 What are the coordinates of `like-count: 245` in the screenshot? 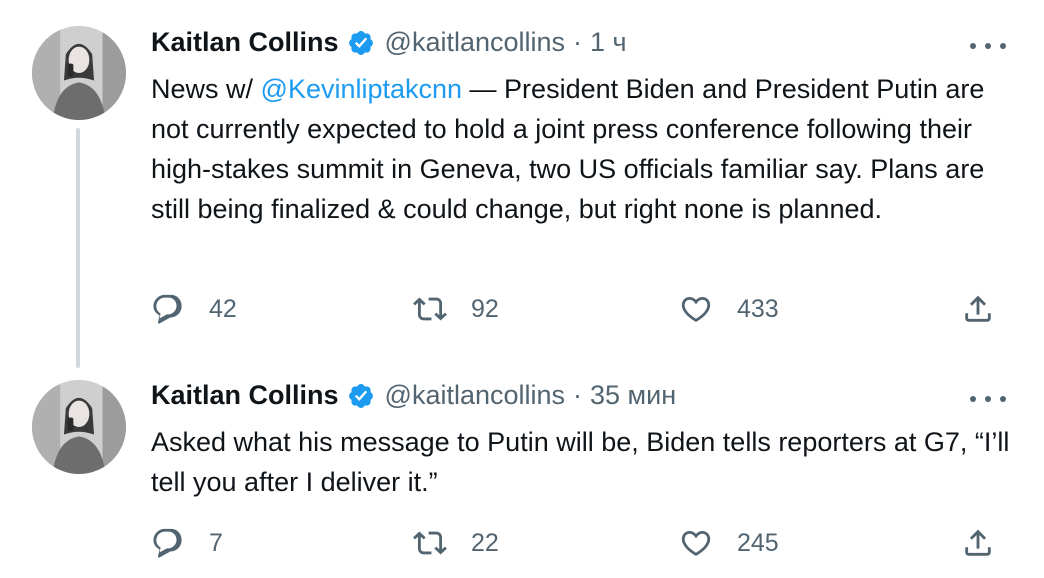 It's located at (758, 542).